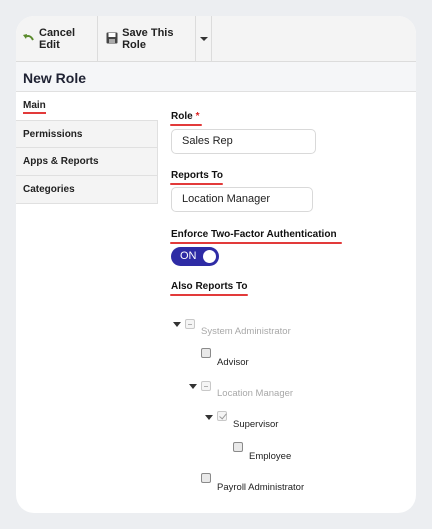 The height and width of the screenshot is (529, 432). I want to click on tree-checkbox-system-administrator, so click(190, 324).